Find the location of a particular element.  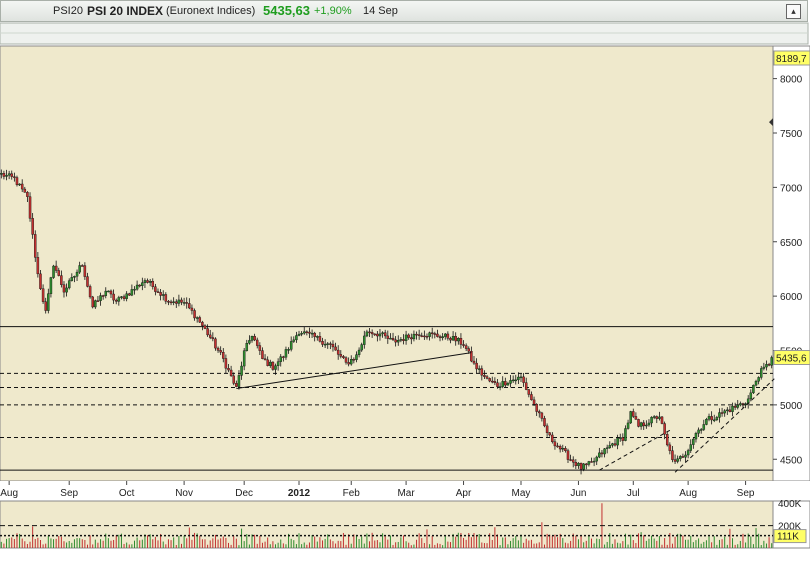

x-axis-tick-label: Oct is located at coordinates (127, 493).